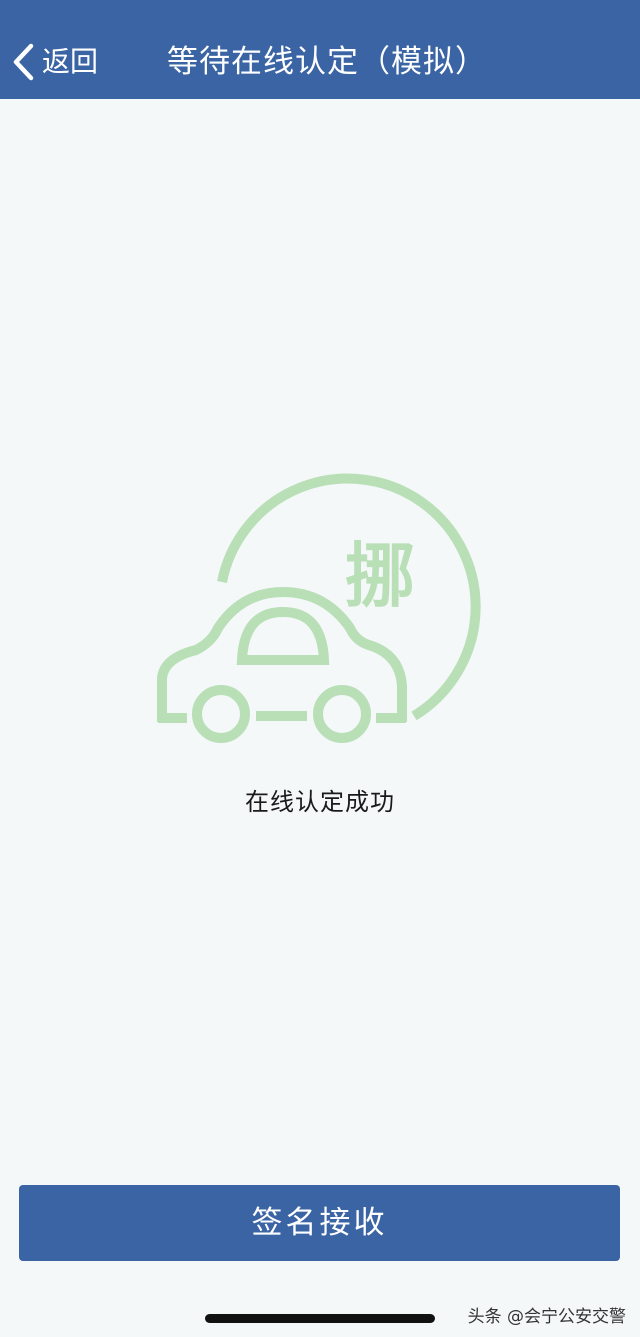 Image resolution: width=640 pixels, height=1337 pixels. What do you see at coordinates (327, 62) in the screenshot?
I see `page-title: 等待在线认定（模拟）` at bounding box center [327, 62].